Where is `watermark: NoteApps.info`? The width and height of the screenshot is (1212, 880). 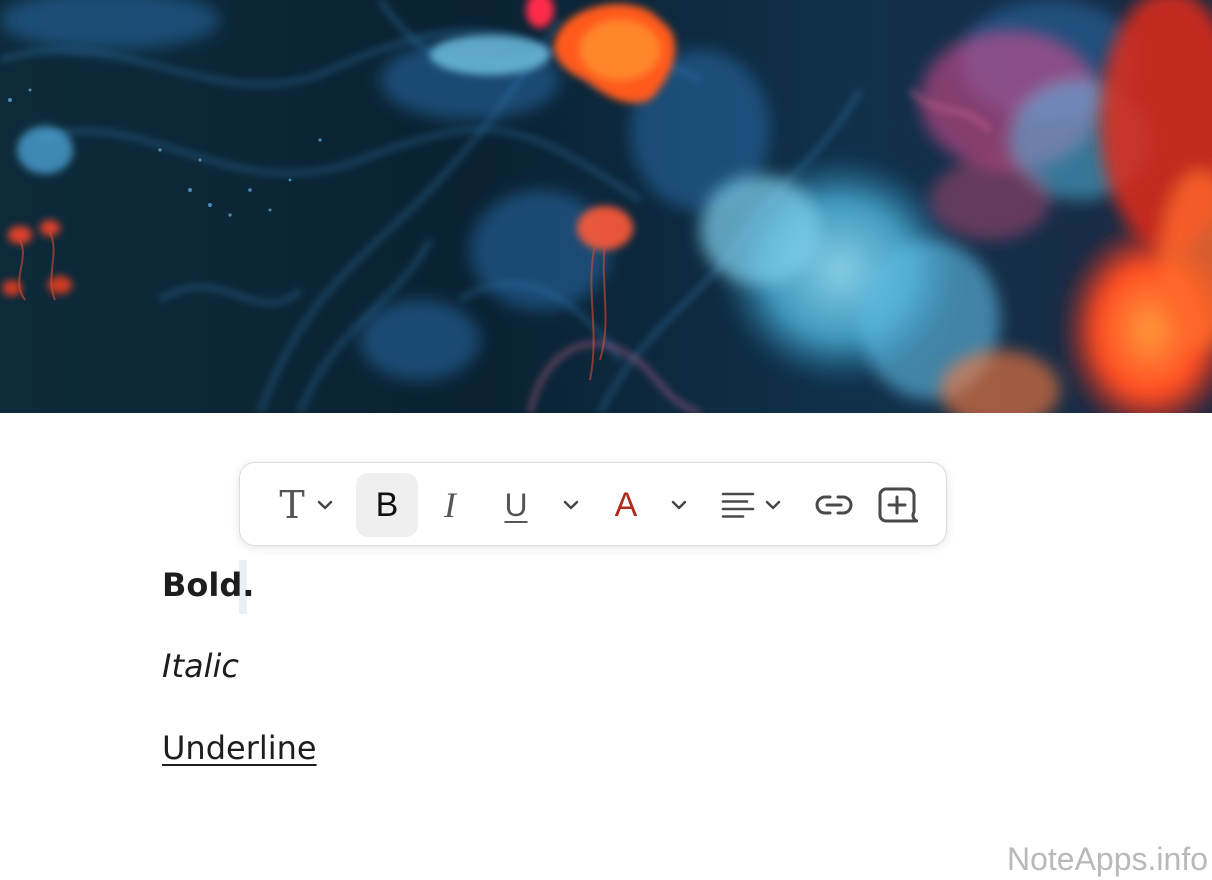
watermark: NoteApps.info is located at coordinates (1107, 859).